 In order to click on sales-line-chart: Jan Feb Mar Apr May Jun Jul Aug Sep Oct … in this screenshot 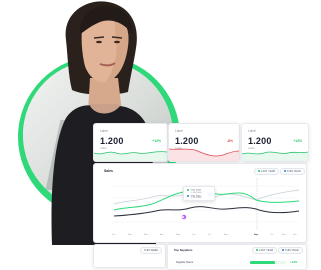, I will do `click(206, 207)`.